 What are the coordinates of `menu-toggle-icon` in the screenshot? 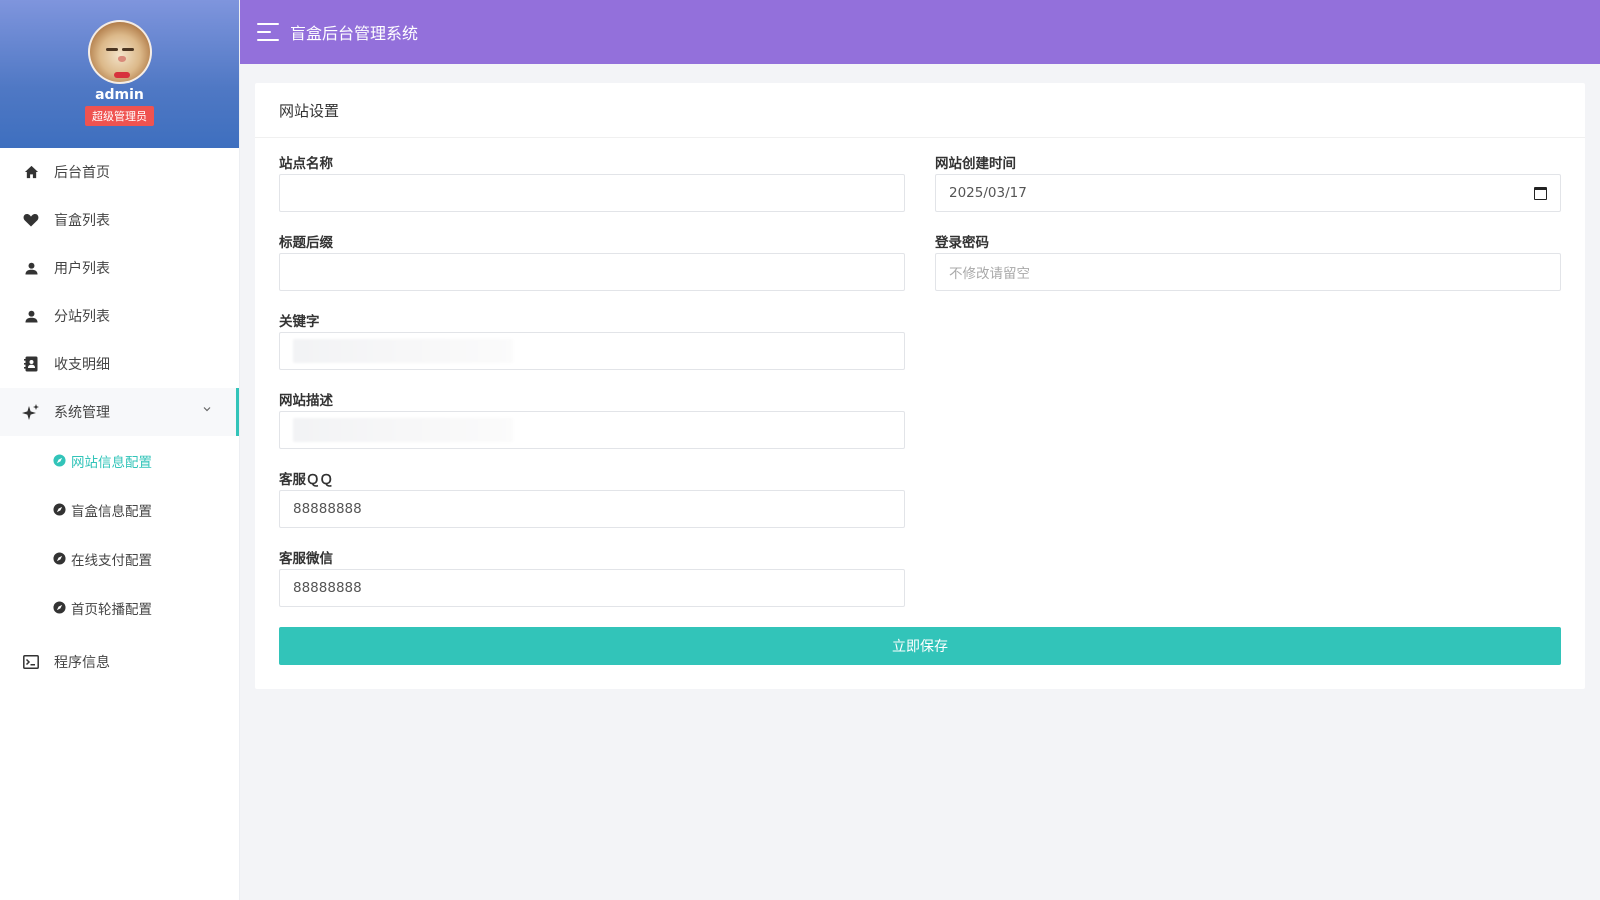 It's located at (268, 32).